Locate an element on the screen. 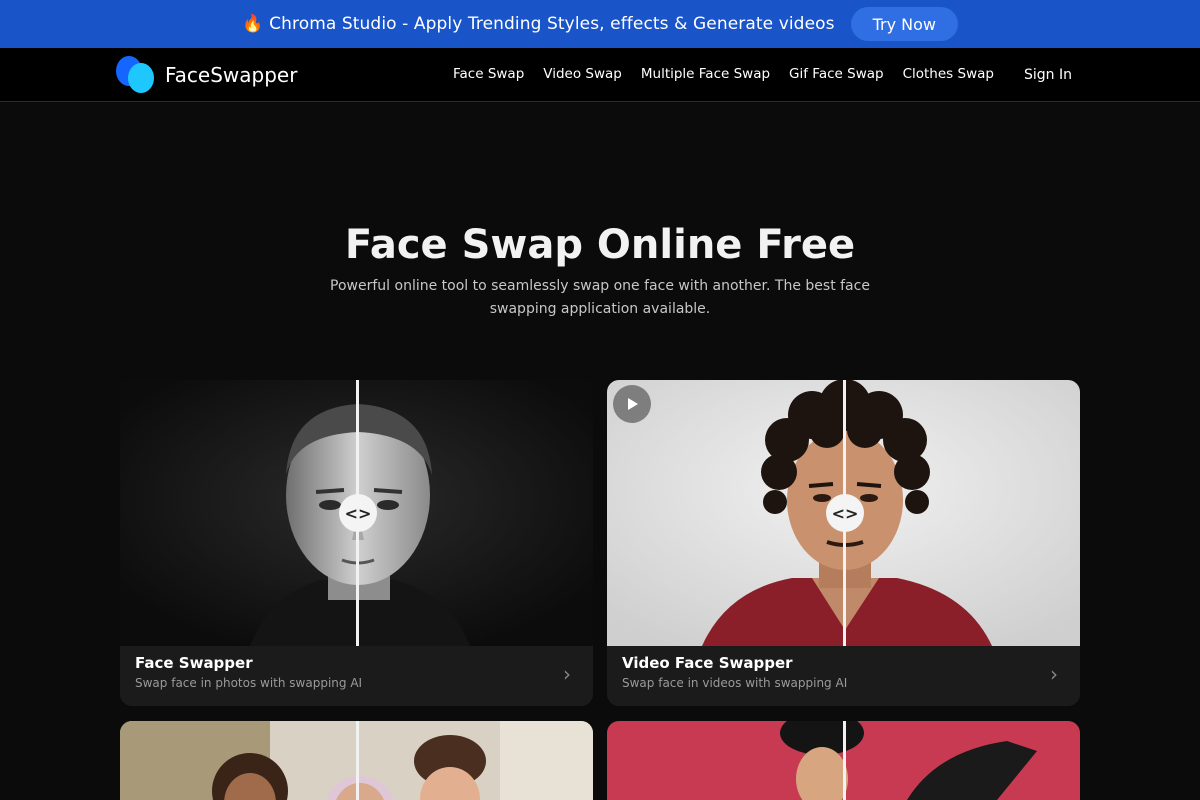 The width and height of the screenshot is (1200, 800). card-title: Video Face Swapper is located at coordinates (707, 663).